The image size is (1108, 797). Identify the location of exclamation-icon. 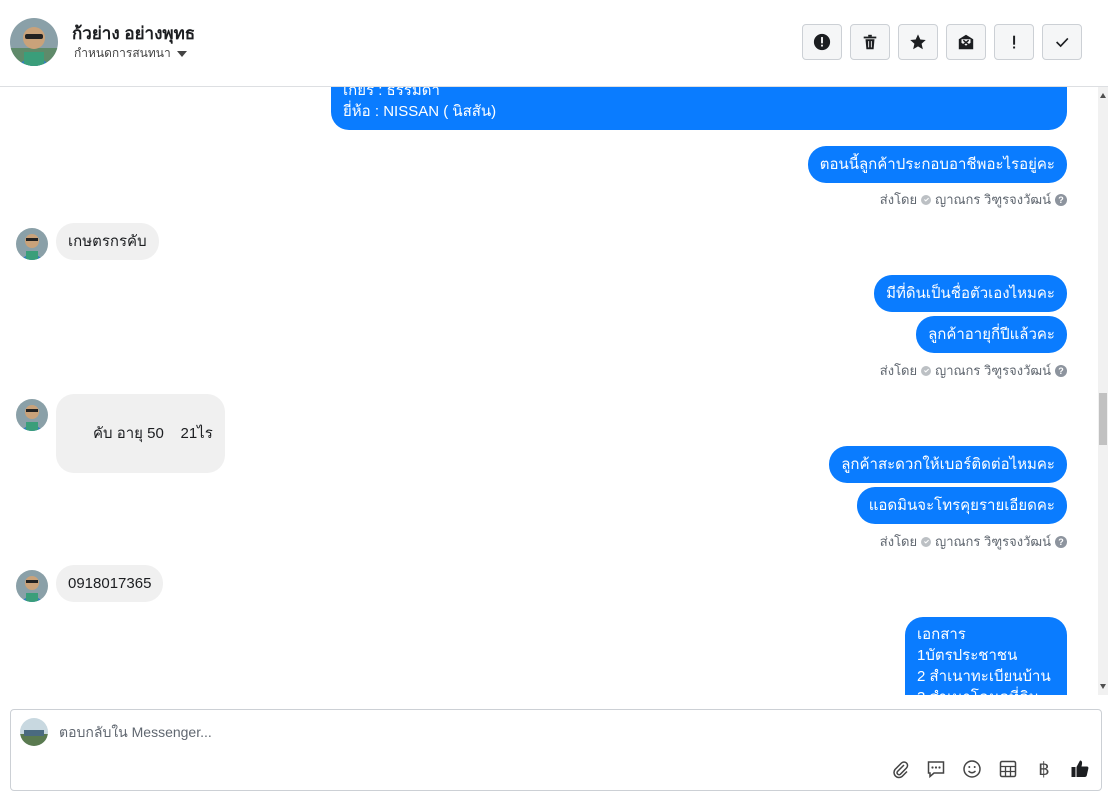
(1014, 42).